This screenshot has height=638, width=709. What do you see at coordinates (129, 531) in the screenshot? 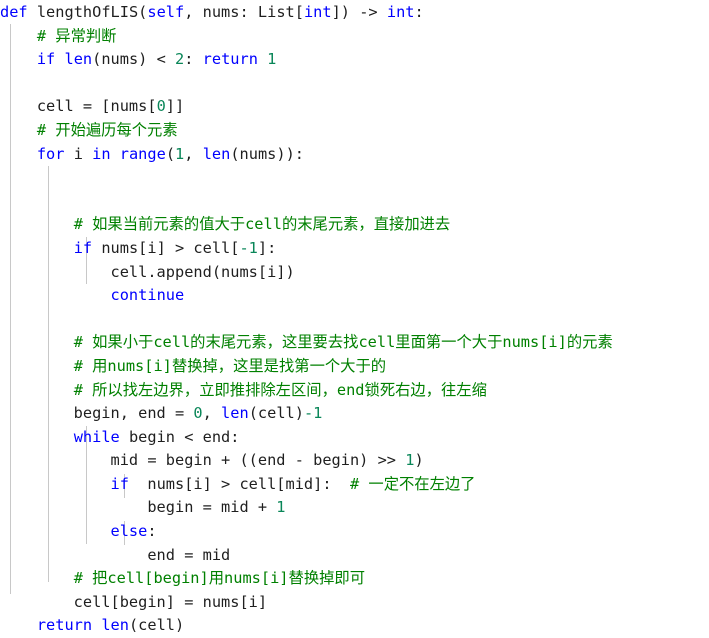
I see `token-keyword-else: else` at bounding box center [129, 531].